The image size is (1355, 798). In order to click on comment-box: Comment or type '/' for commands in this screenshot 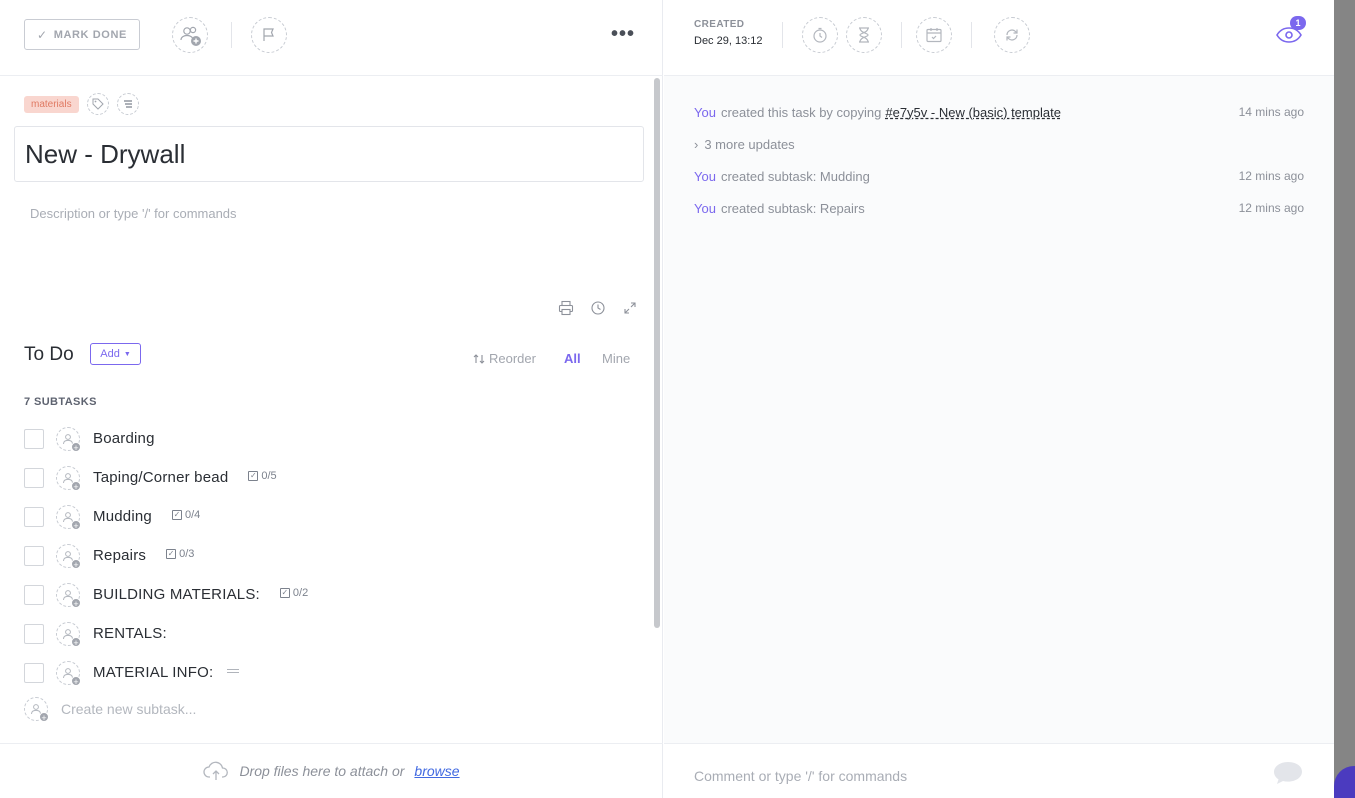, I will do `click(999, 770)`.